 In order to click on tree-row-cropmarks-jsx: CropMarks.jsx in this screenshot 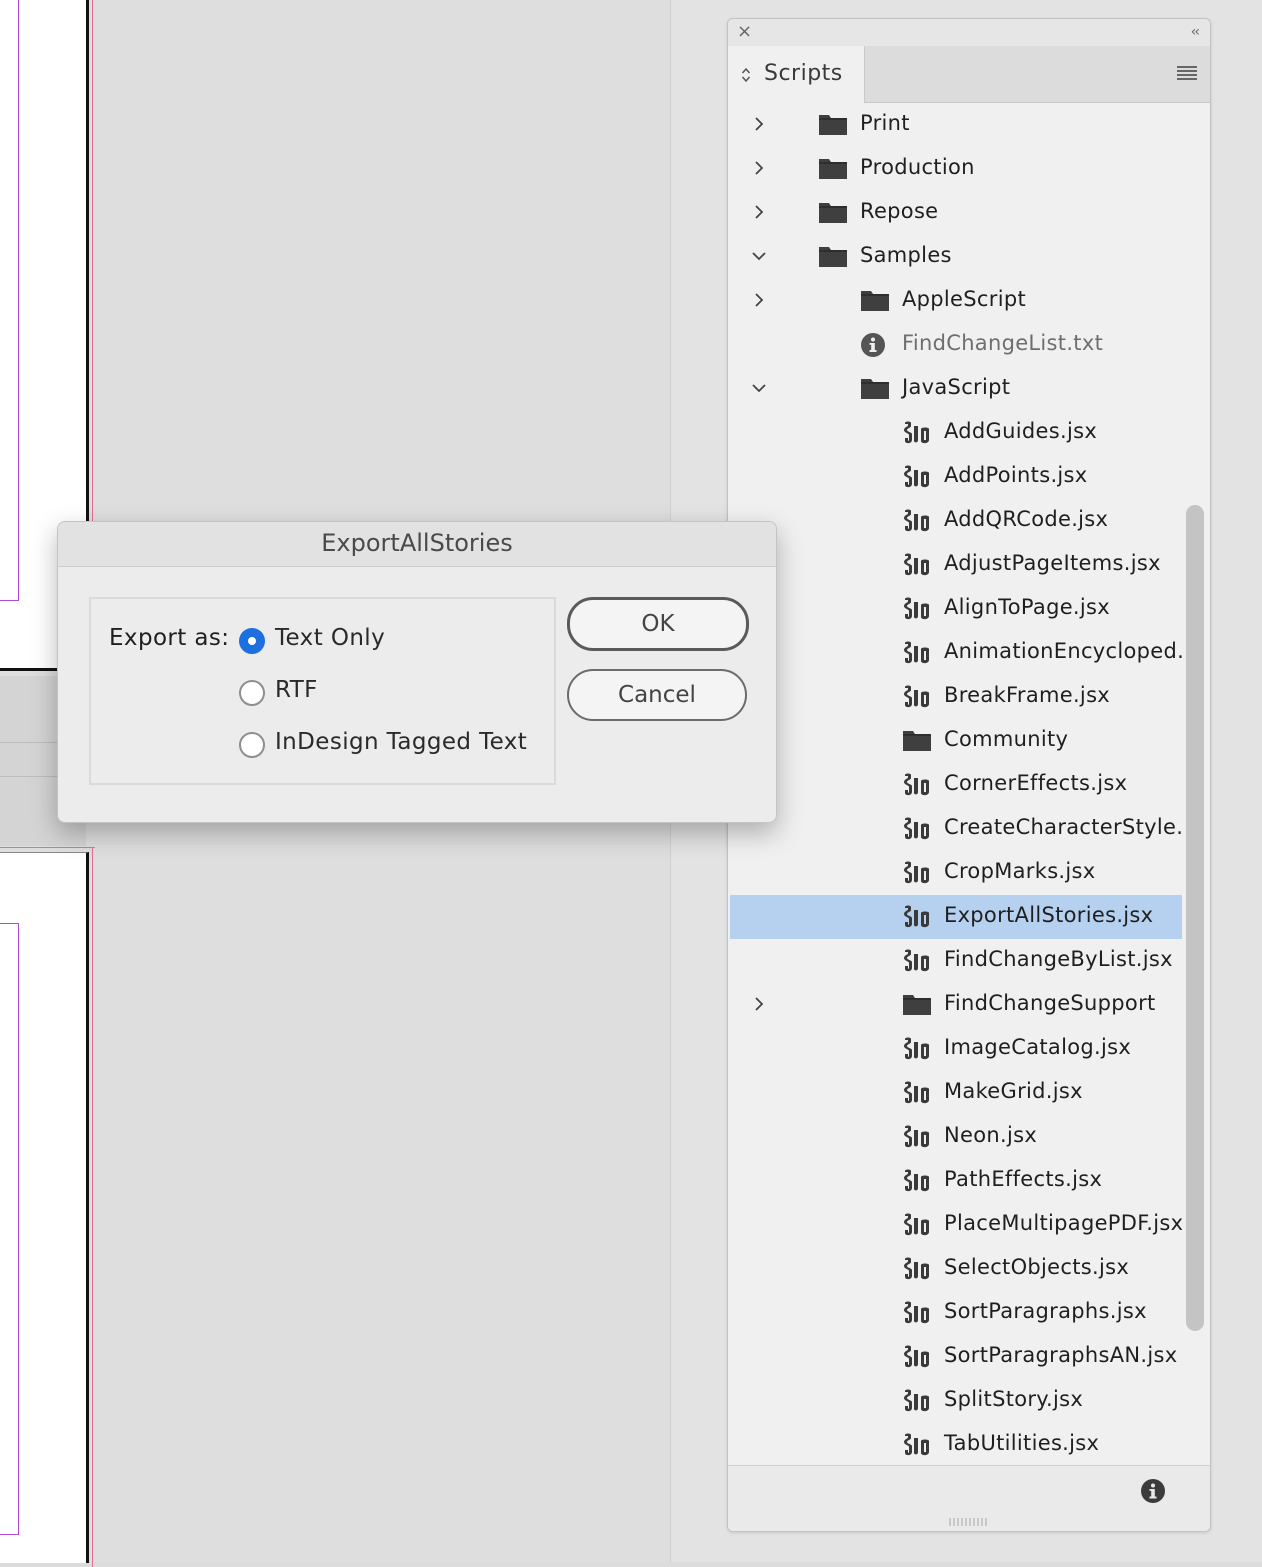, I will do `click(956, 873)`.